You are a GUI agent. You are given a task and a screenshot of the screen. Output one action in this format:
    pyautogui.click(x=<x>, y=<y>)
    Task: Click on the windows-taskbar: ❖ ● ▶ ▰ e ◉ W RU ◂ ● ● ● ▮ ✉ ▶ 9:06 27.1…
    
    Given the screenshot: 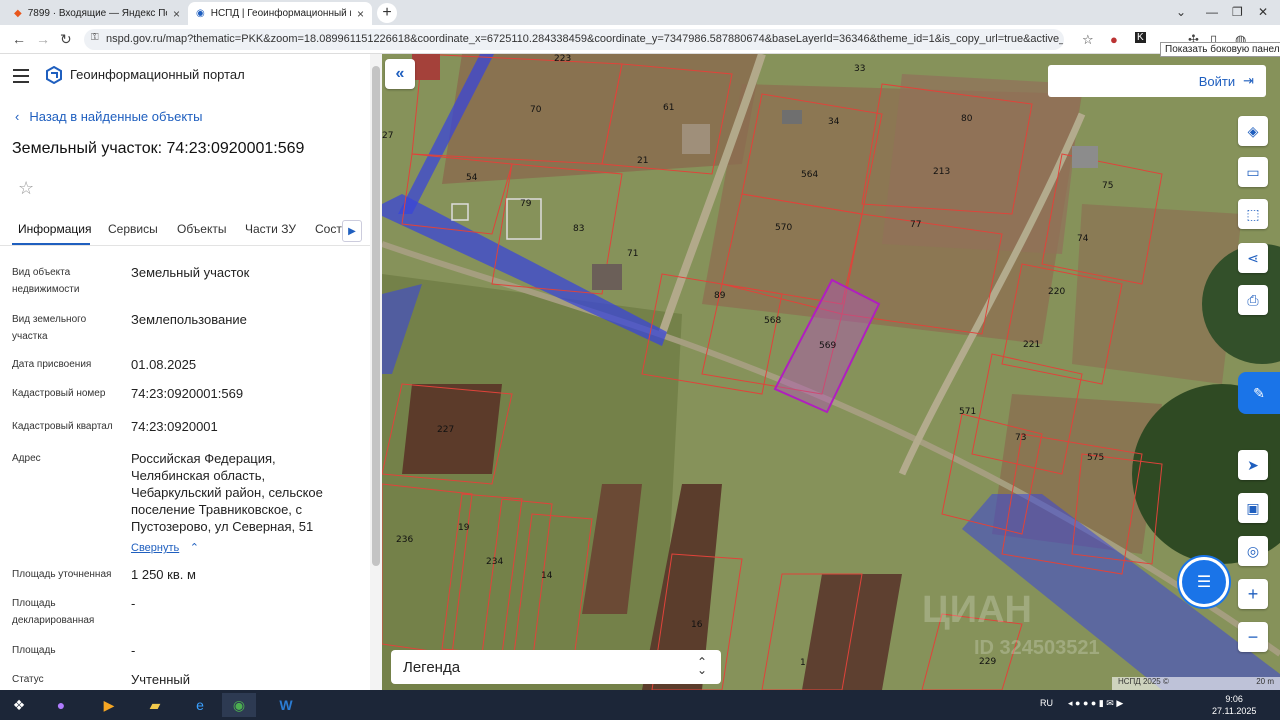 What is the action you would take?
    pyautogui.click(x=640, y=705)
    